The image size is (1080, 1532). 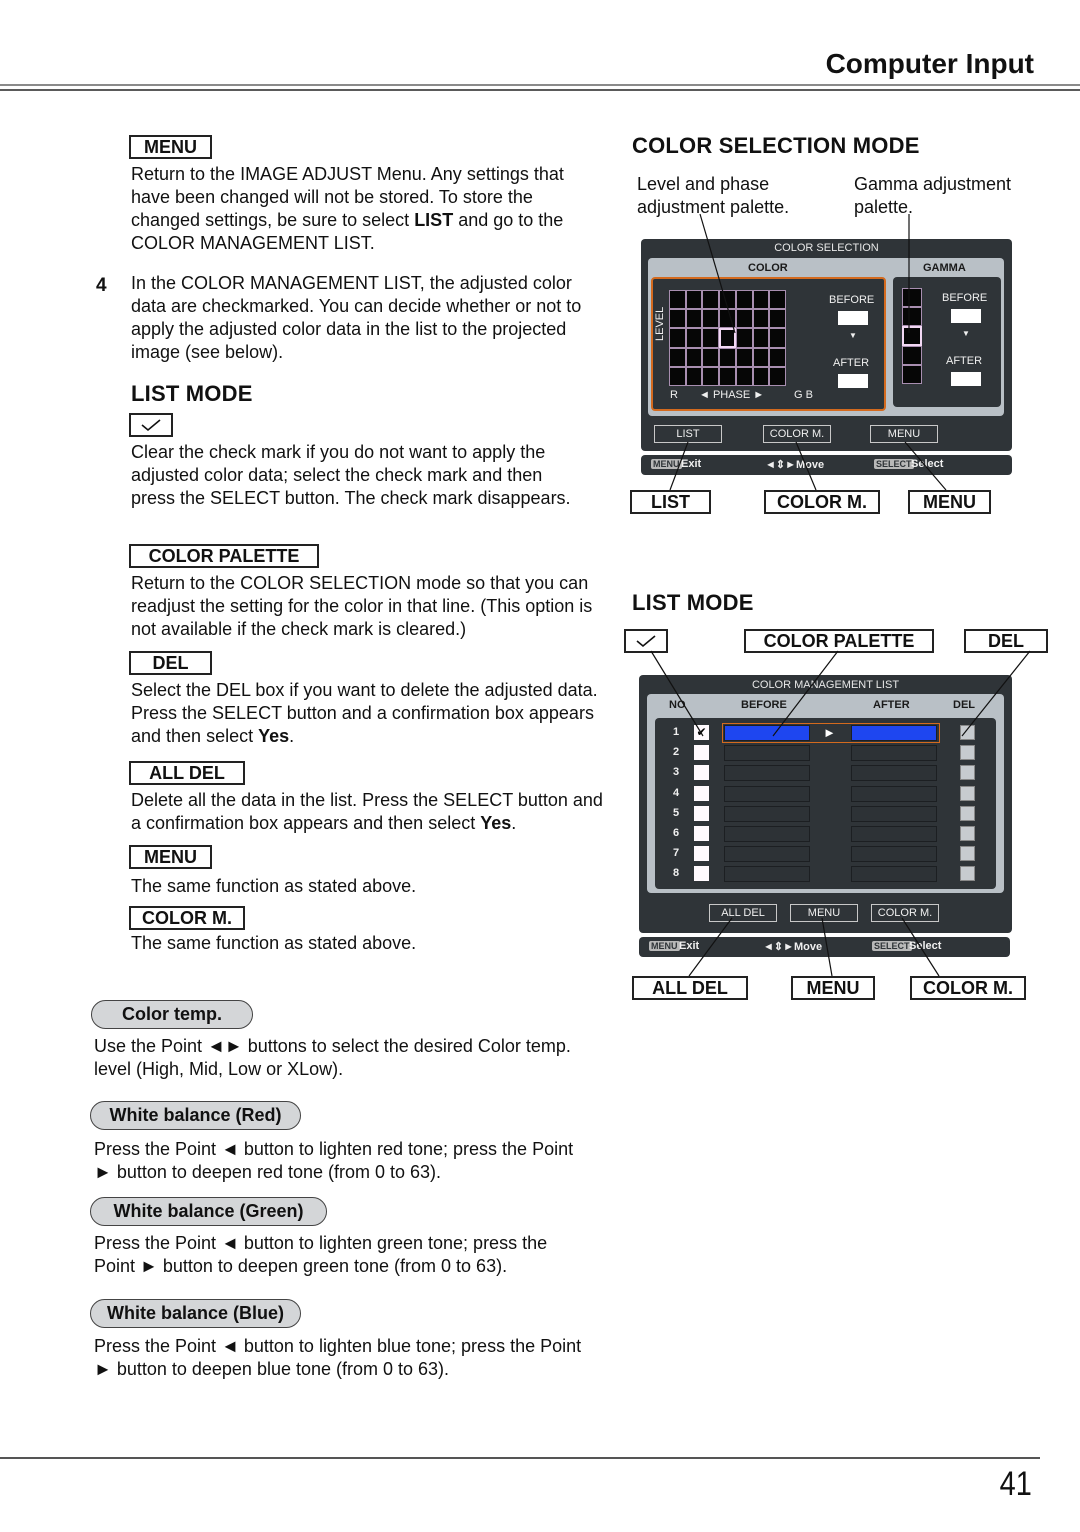 What do you see at coordinates (151, 425) in the screenshot?
I see `checkmark-key` at bounding box center [151, 425].